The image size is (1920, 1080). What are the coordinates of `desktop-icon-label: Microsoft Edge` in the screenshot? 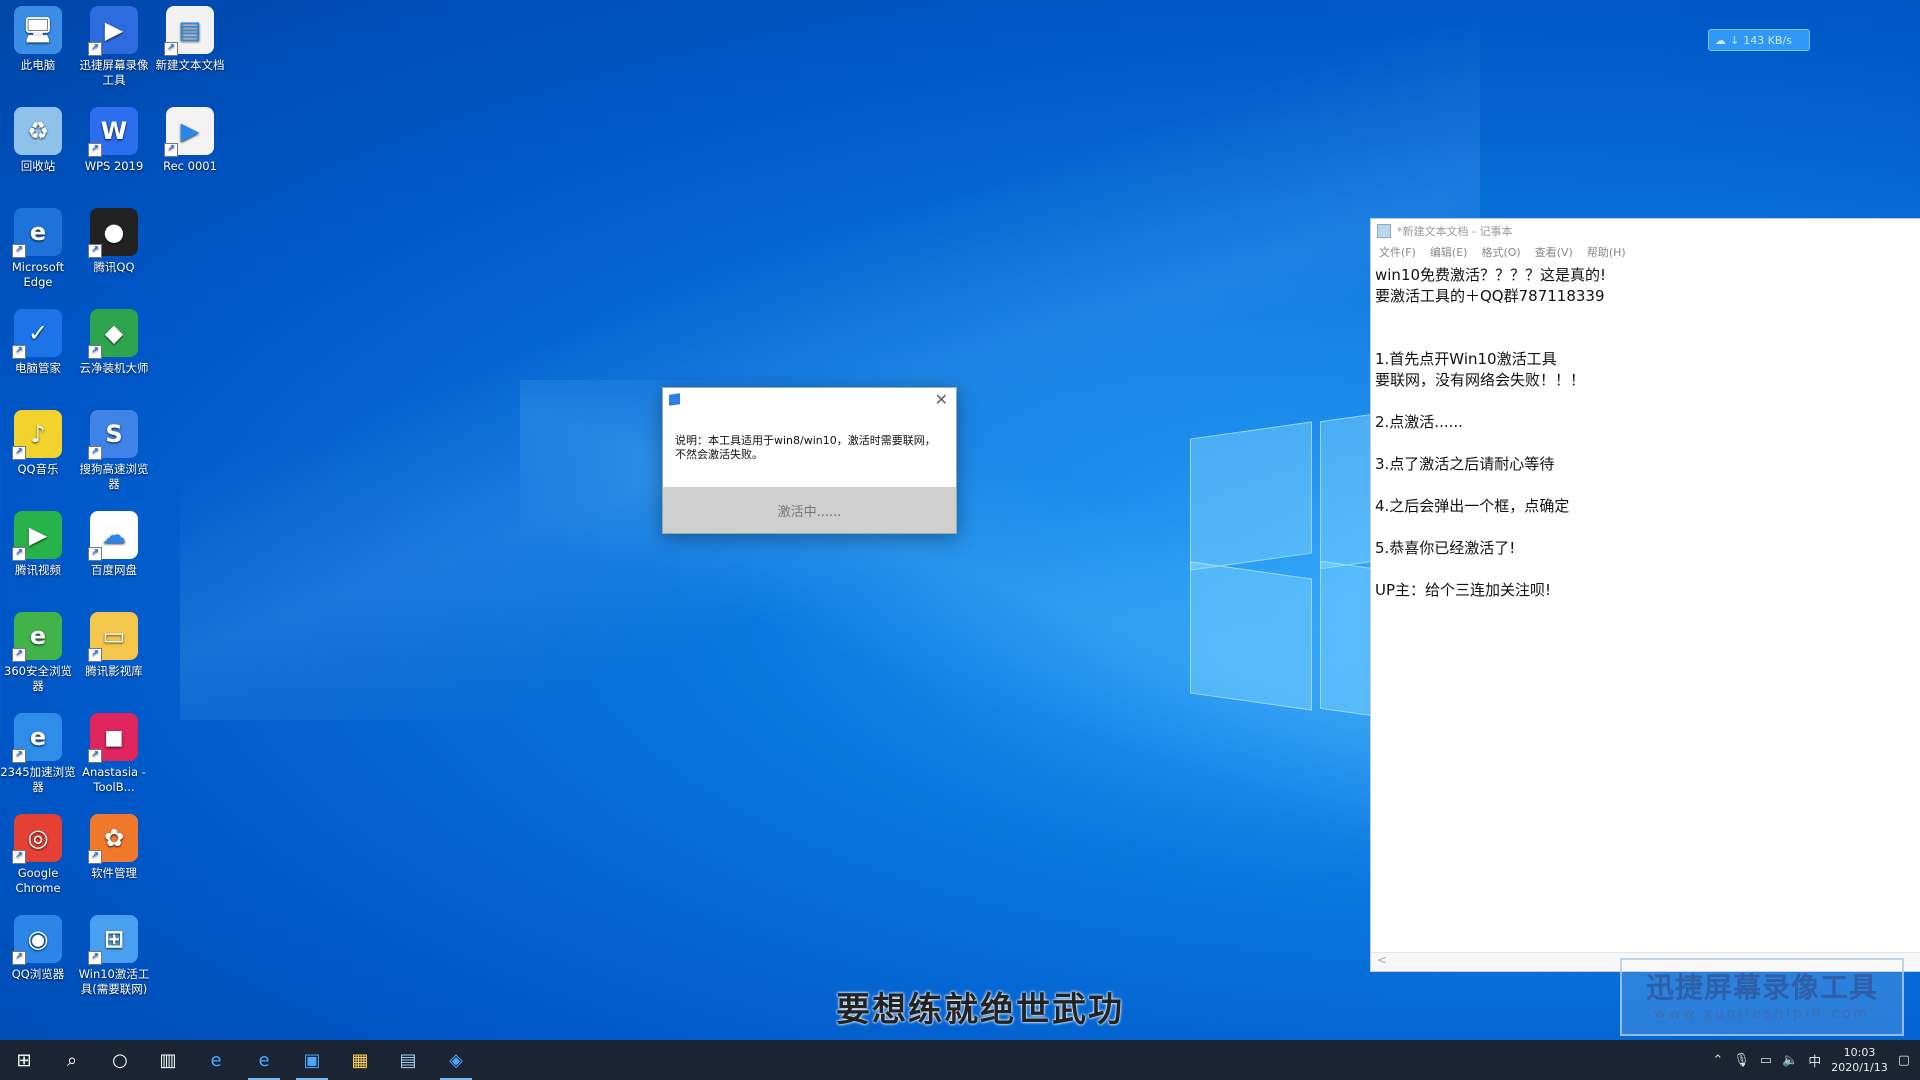 It's located at (38, 274).